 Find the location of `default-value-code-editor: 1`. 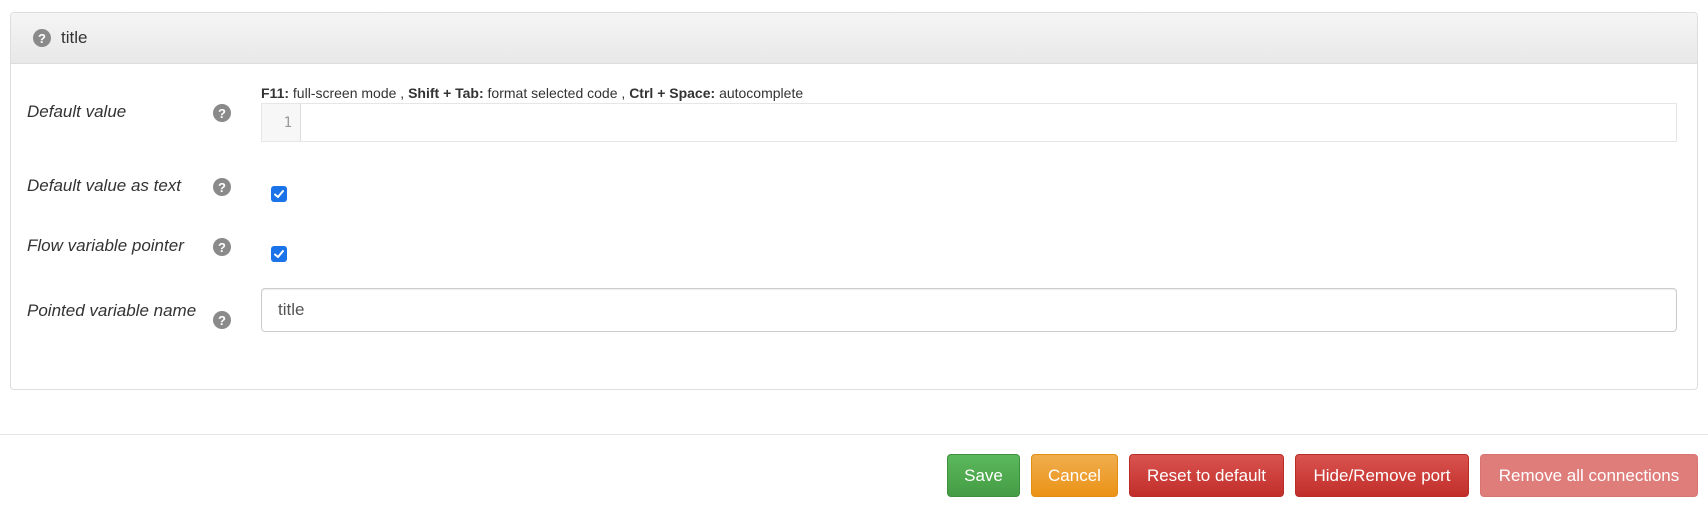

default-value-code-editor: 1 is located at coordinates (969, 122).